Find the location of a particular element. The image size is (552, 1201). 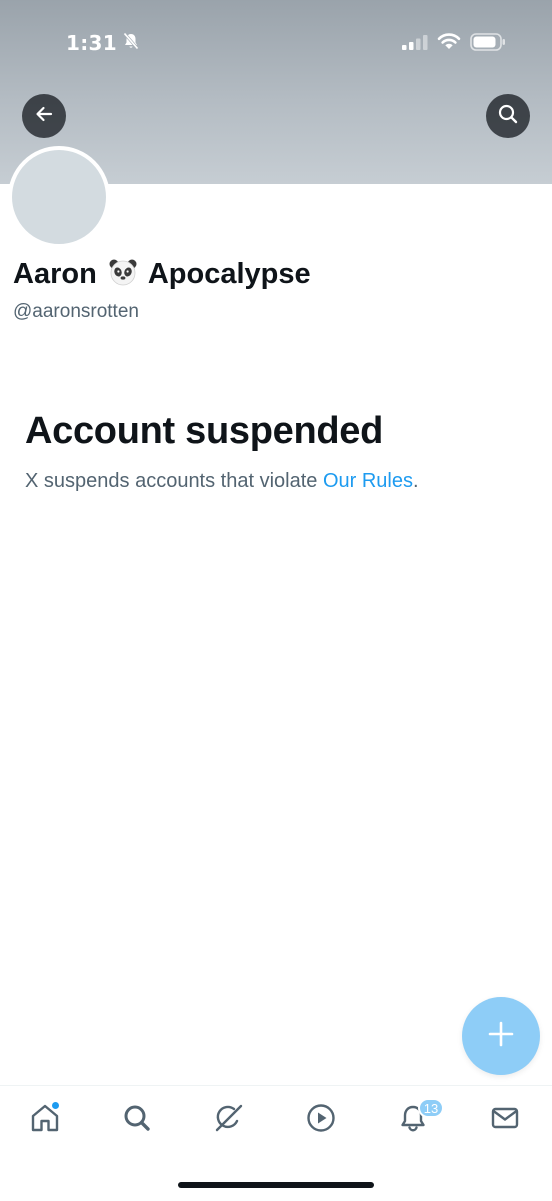

back-button is located at coordinates (44, 116).